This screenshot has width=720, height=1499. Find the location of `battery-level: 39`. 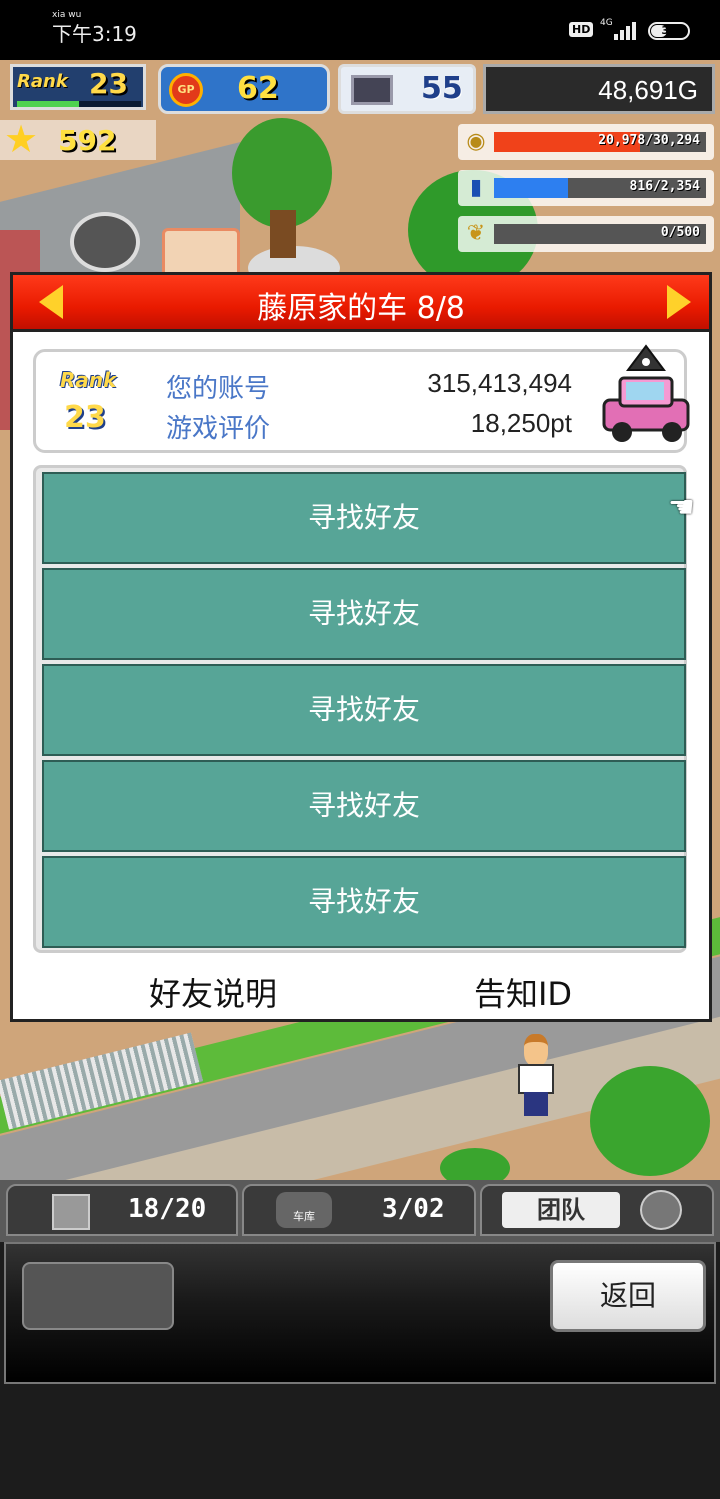

battery-level: 39 is located at coordinates (669, 30).